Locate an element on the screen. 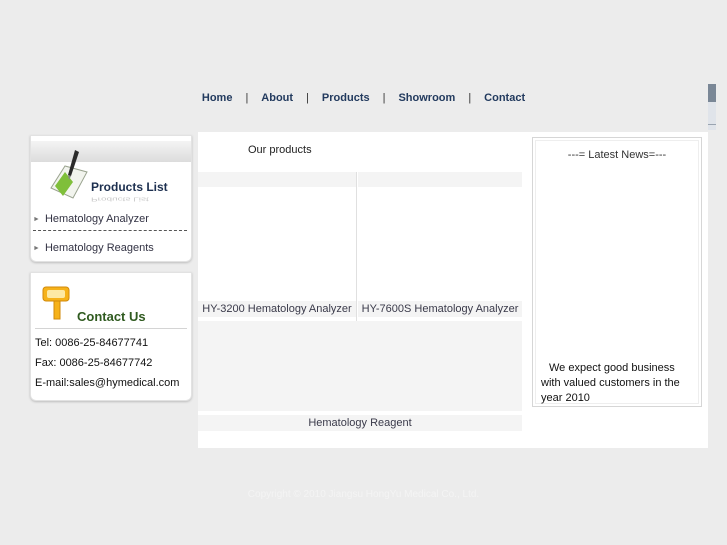 The width and height of the screenshot is (727, 545). product-hy3200: HY-3200 Hematology Analyzer is located at coordinates (277, 309).